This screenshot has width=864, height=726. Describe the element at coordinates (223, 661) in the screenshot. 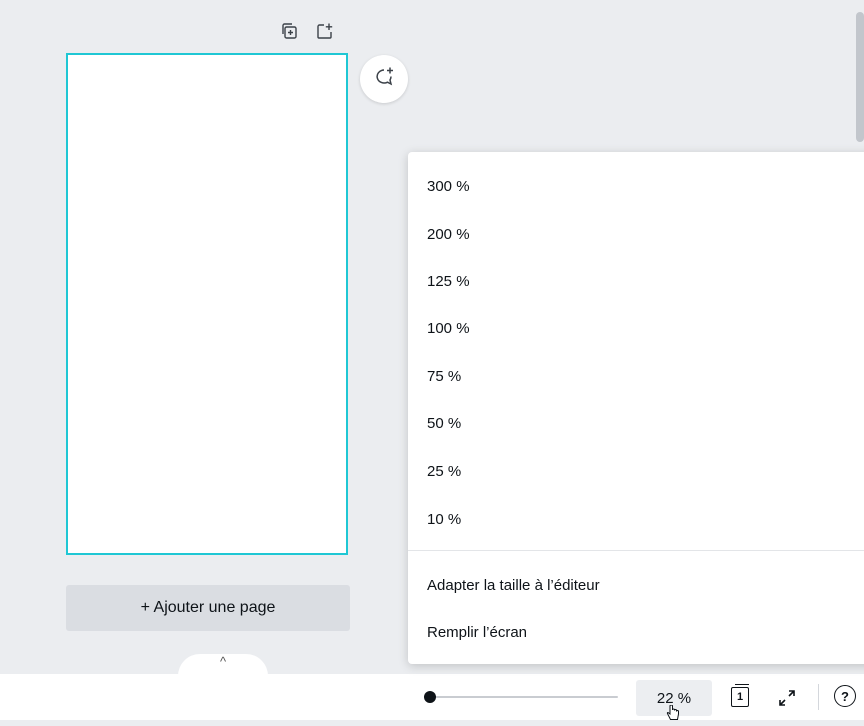

I see `chevron-up-icon: ^` at that location.